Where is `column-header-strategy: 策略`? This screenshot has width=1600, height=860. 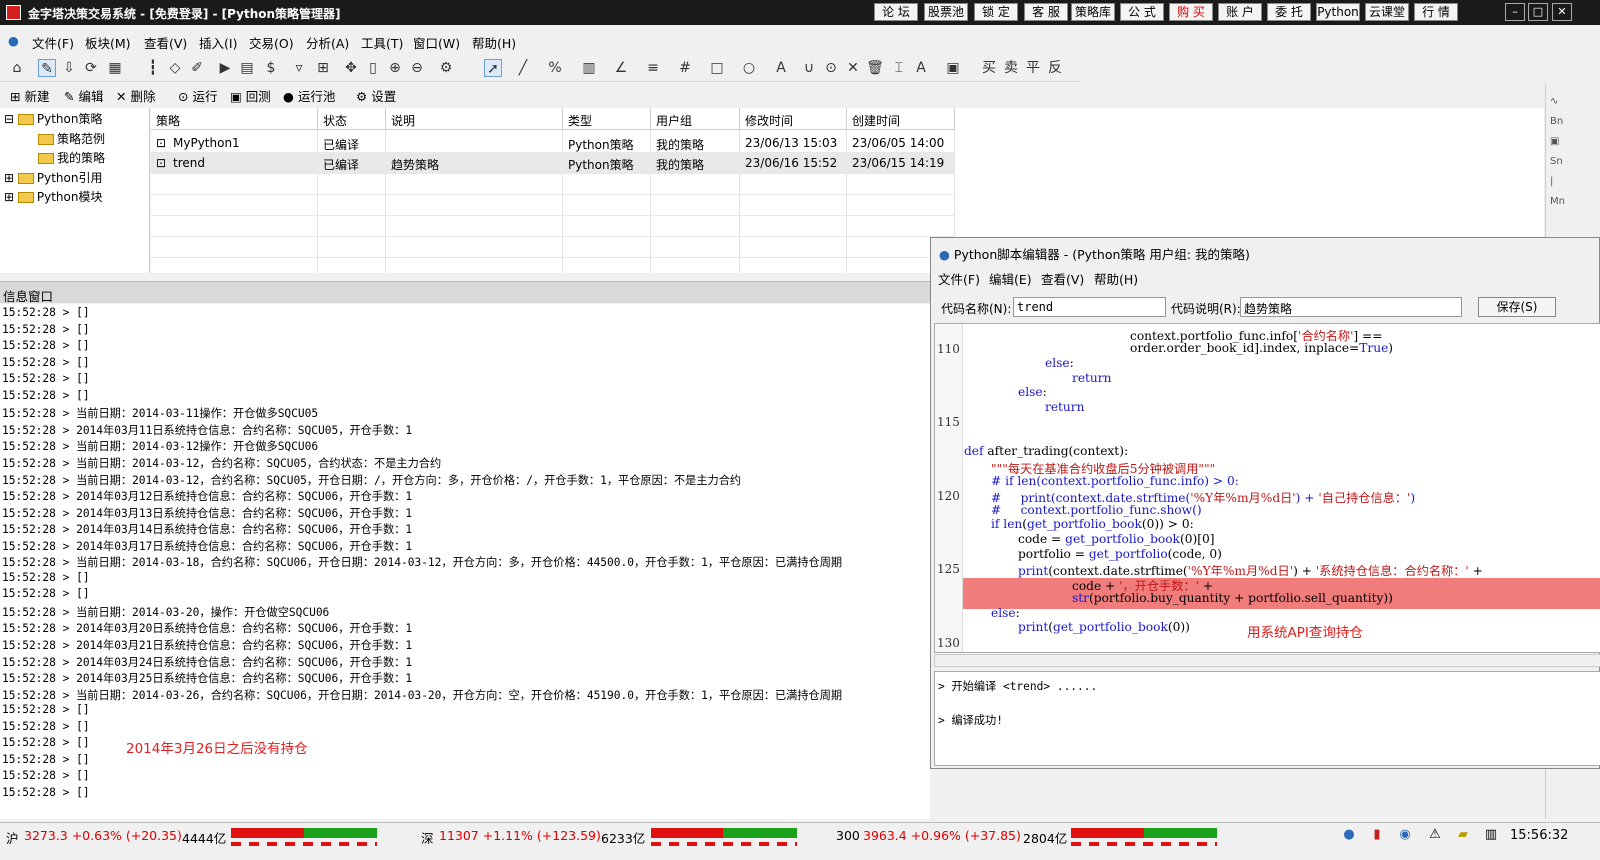
column-header-strategy: 策略 is located at coordinates (234, 119).